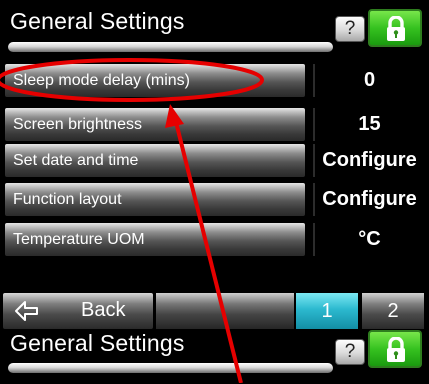  Describe the element at coordinates (170, 47) in the screenshot. I see `title-underline` at that location.